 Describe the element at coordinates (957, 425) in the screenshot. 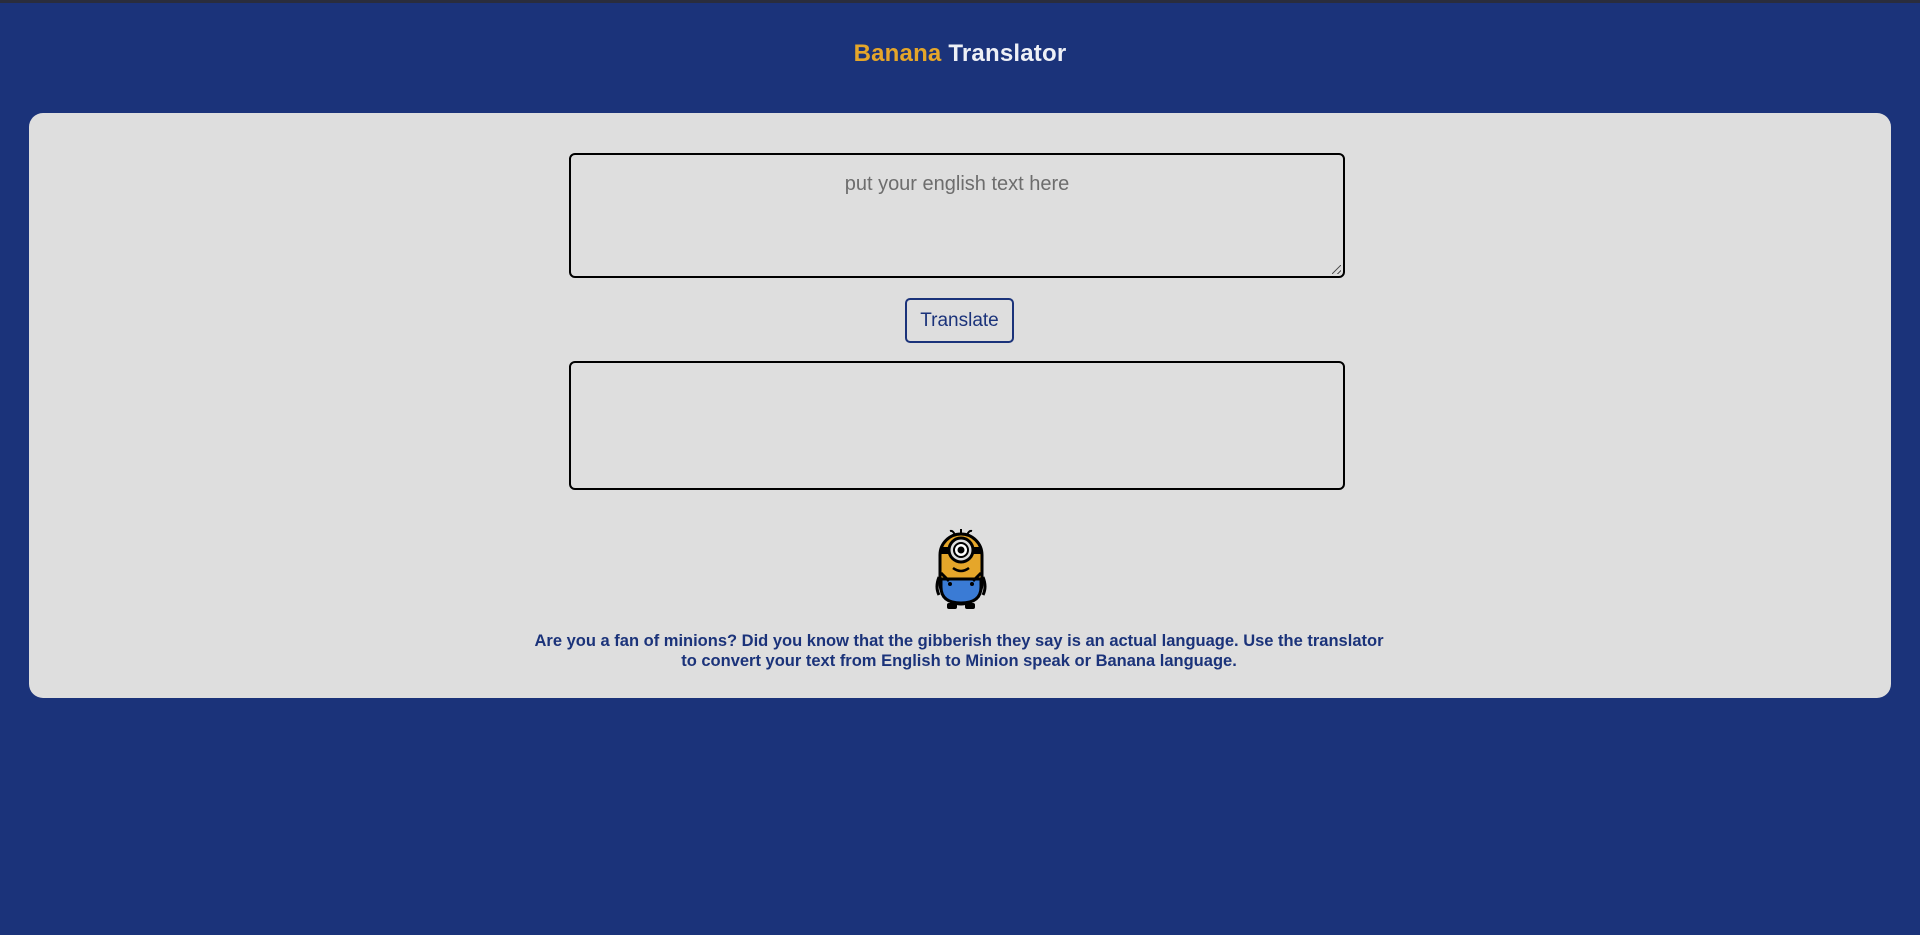

I see `translation-output` at that location.